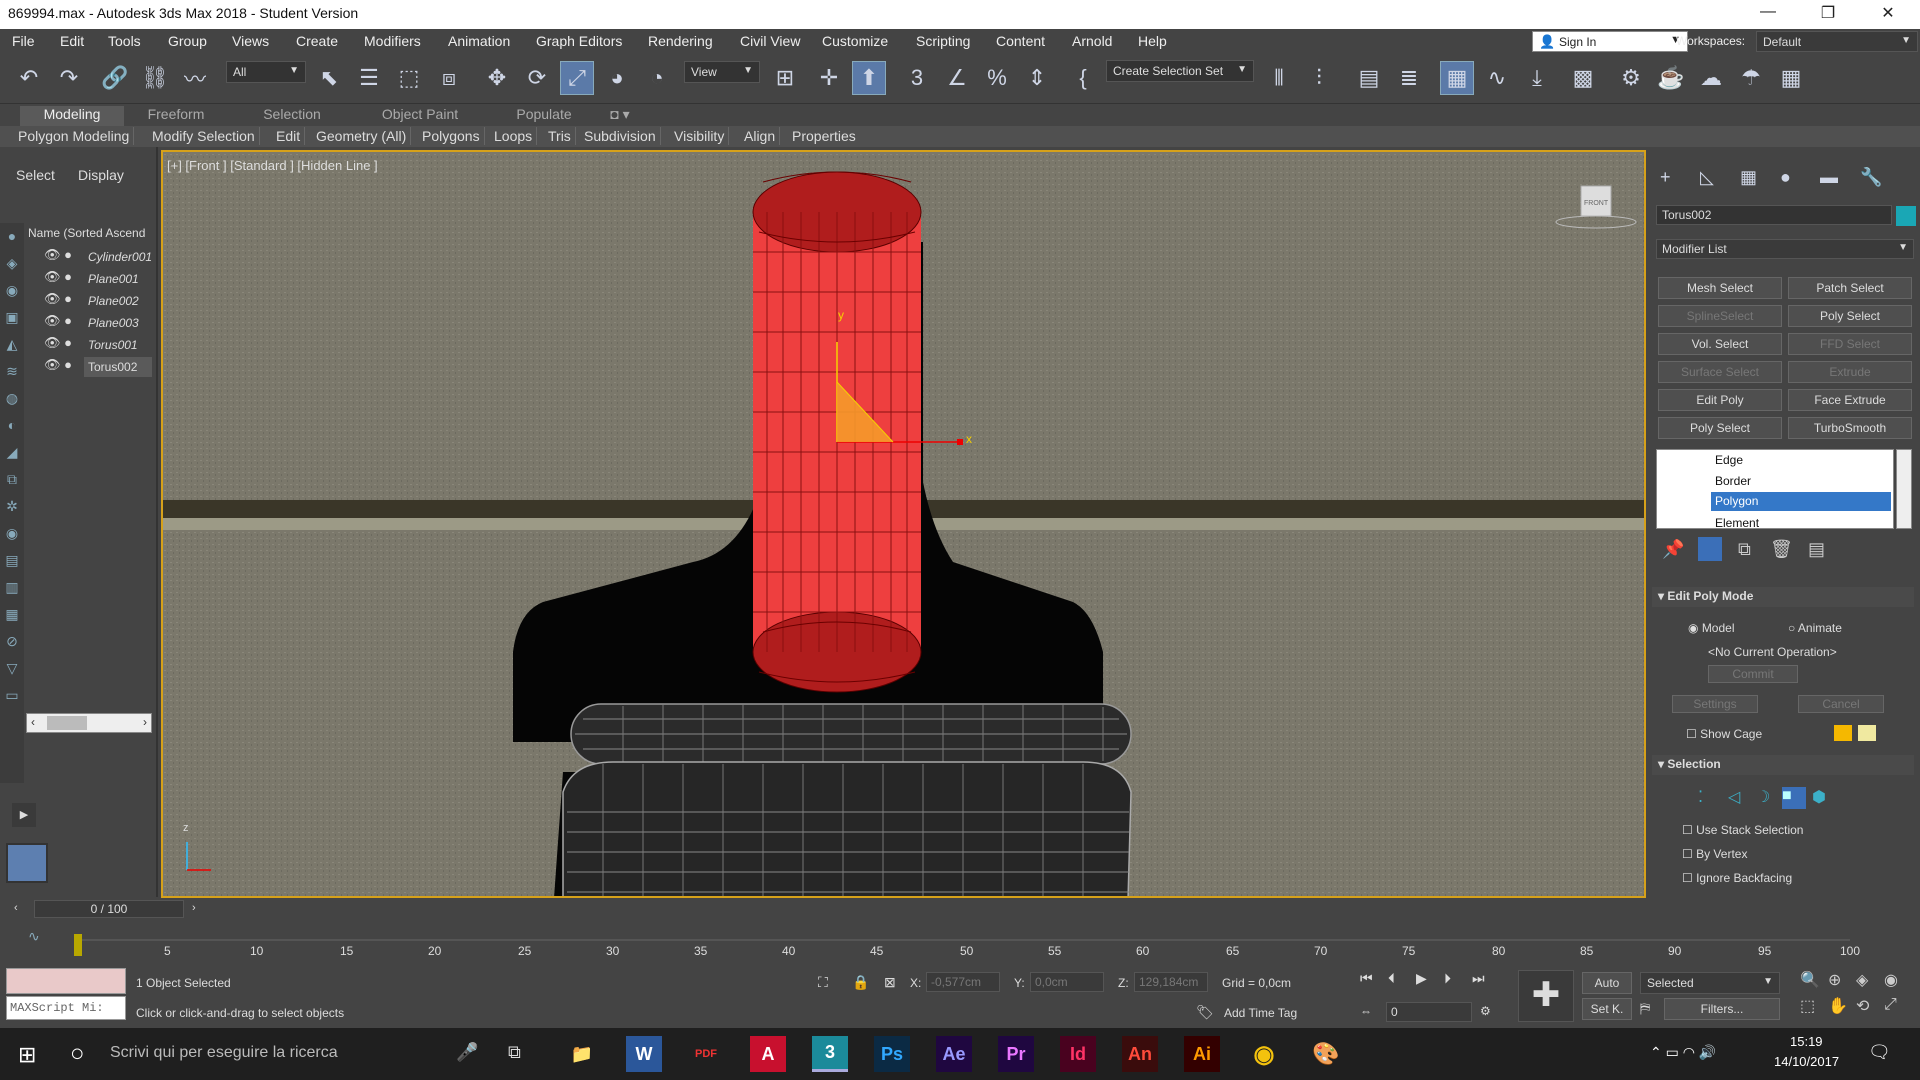 The width and height of the screenshot is (1920, 1080). I want to click on photoshop-icon: Ps, so click(892, 1054).